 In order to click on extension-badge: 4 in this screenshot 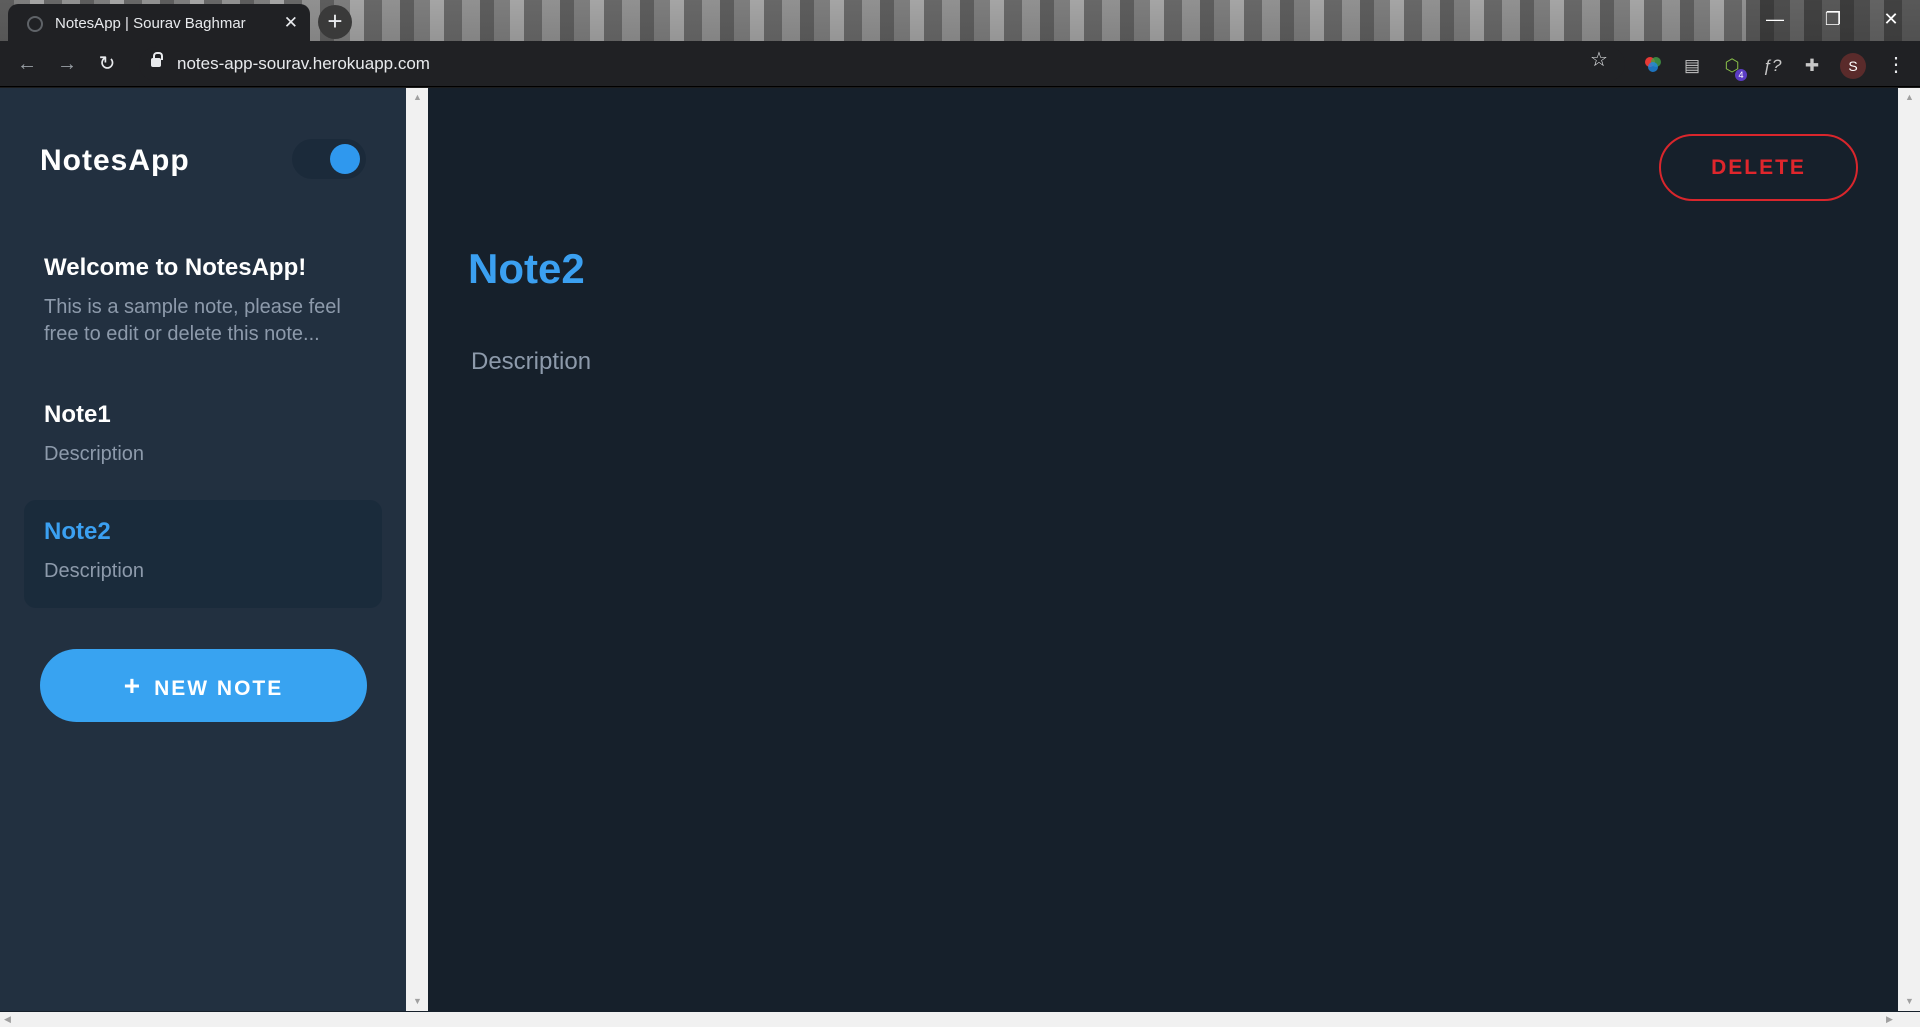, I will do `click(1741, 75)`.